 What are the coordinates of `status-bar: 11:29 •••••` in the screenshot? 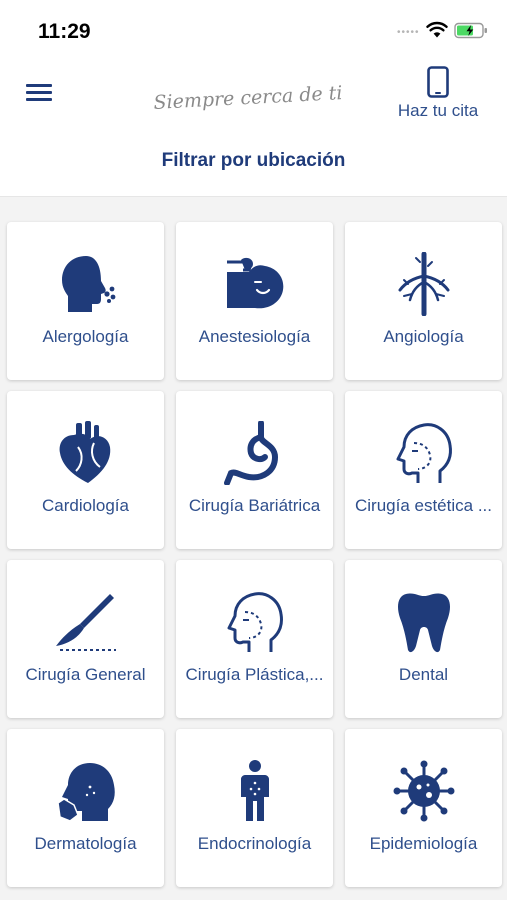 It's located at (253, 29).